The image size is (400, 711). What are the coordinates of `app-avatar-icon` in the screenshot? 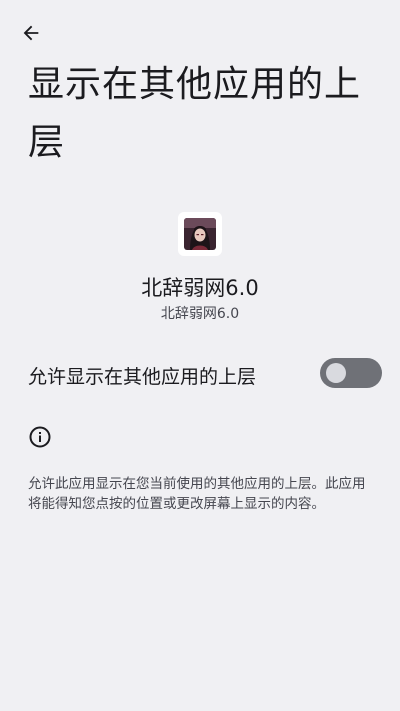 It's located at (200, 234).